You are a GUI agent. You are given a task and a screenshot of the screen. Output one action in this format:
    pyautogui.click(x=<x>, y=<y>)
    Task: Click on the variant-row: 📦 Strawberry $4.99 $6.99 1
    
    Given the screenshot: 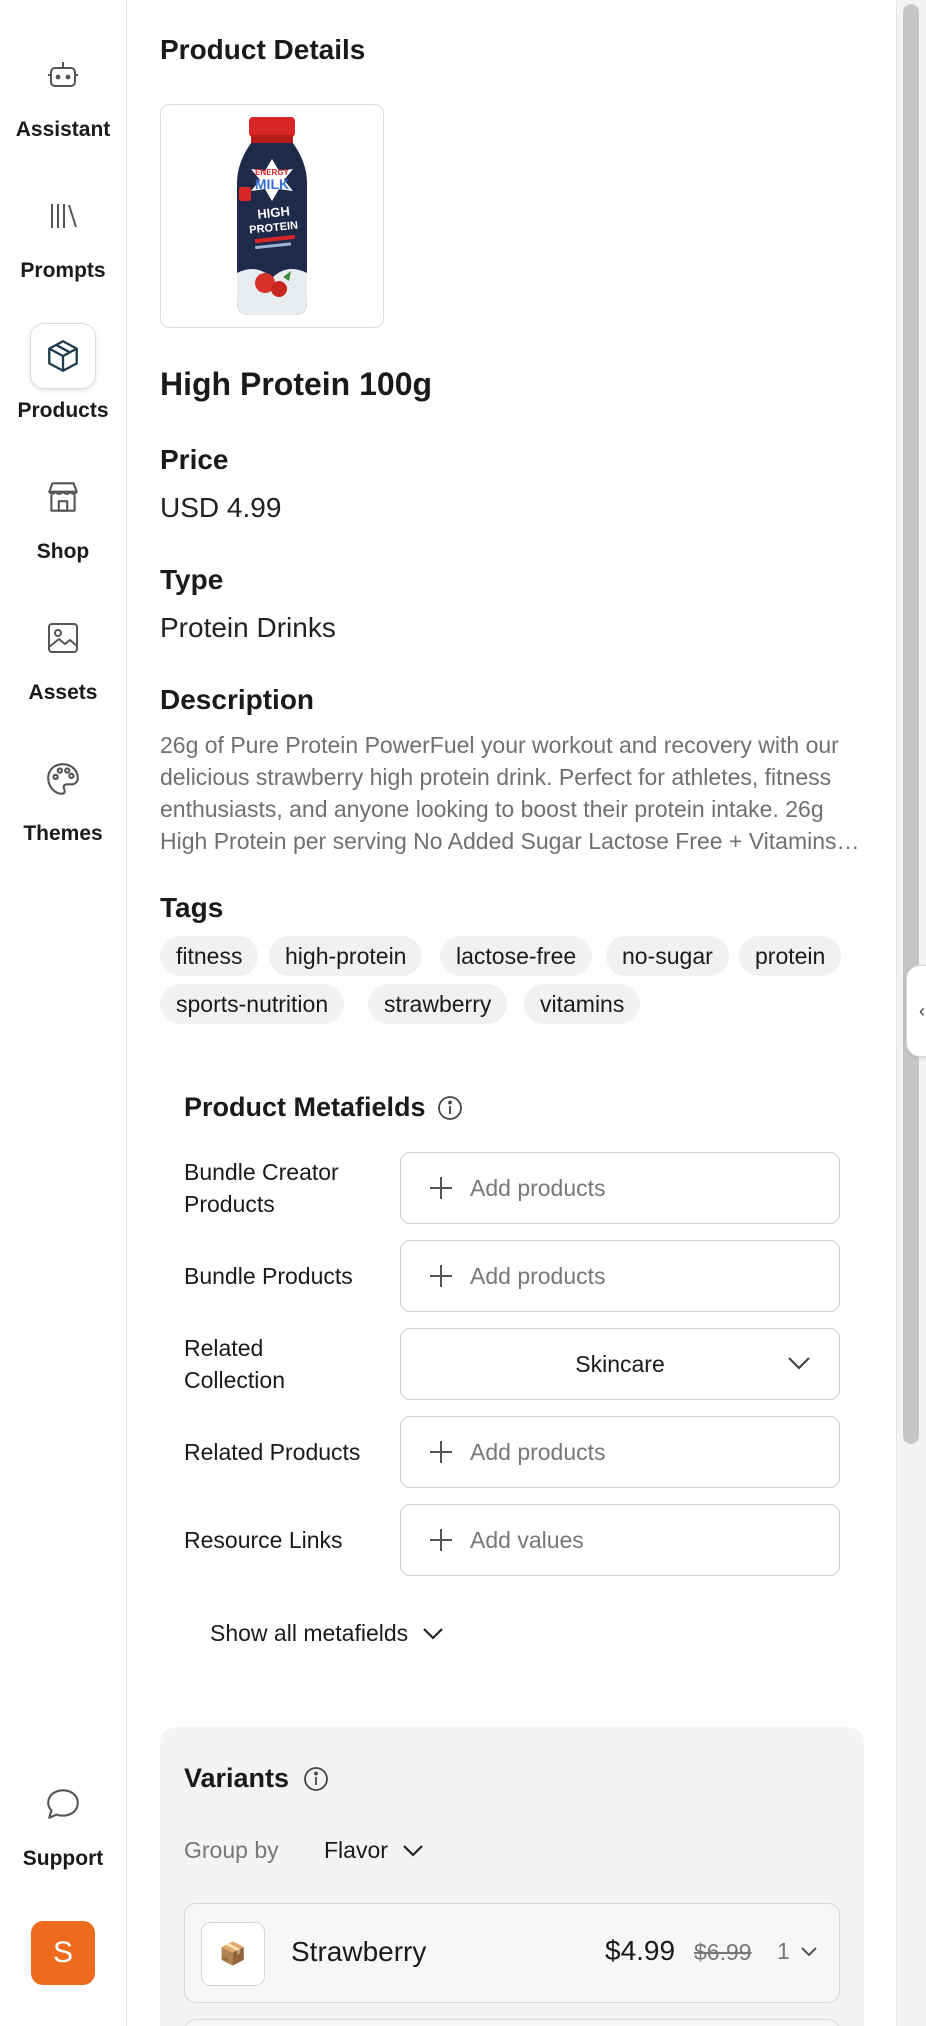 What is the action you would take?
    pyautogui.click(x=512, y=1953)
    